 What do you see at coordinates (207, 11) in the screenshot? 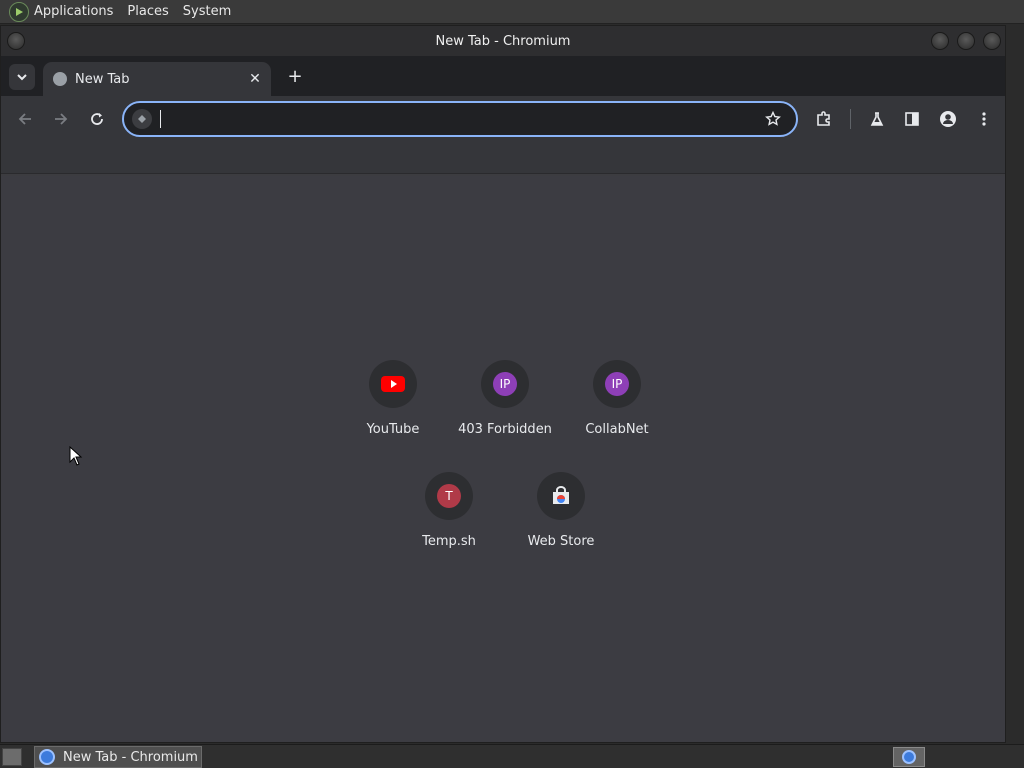
I see `menu-system: System` at bounding box center [207, 11].